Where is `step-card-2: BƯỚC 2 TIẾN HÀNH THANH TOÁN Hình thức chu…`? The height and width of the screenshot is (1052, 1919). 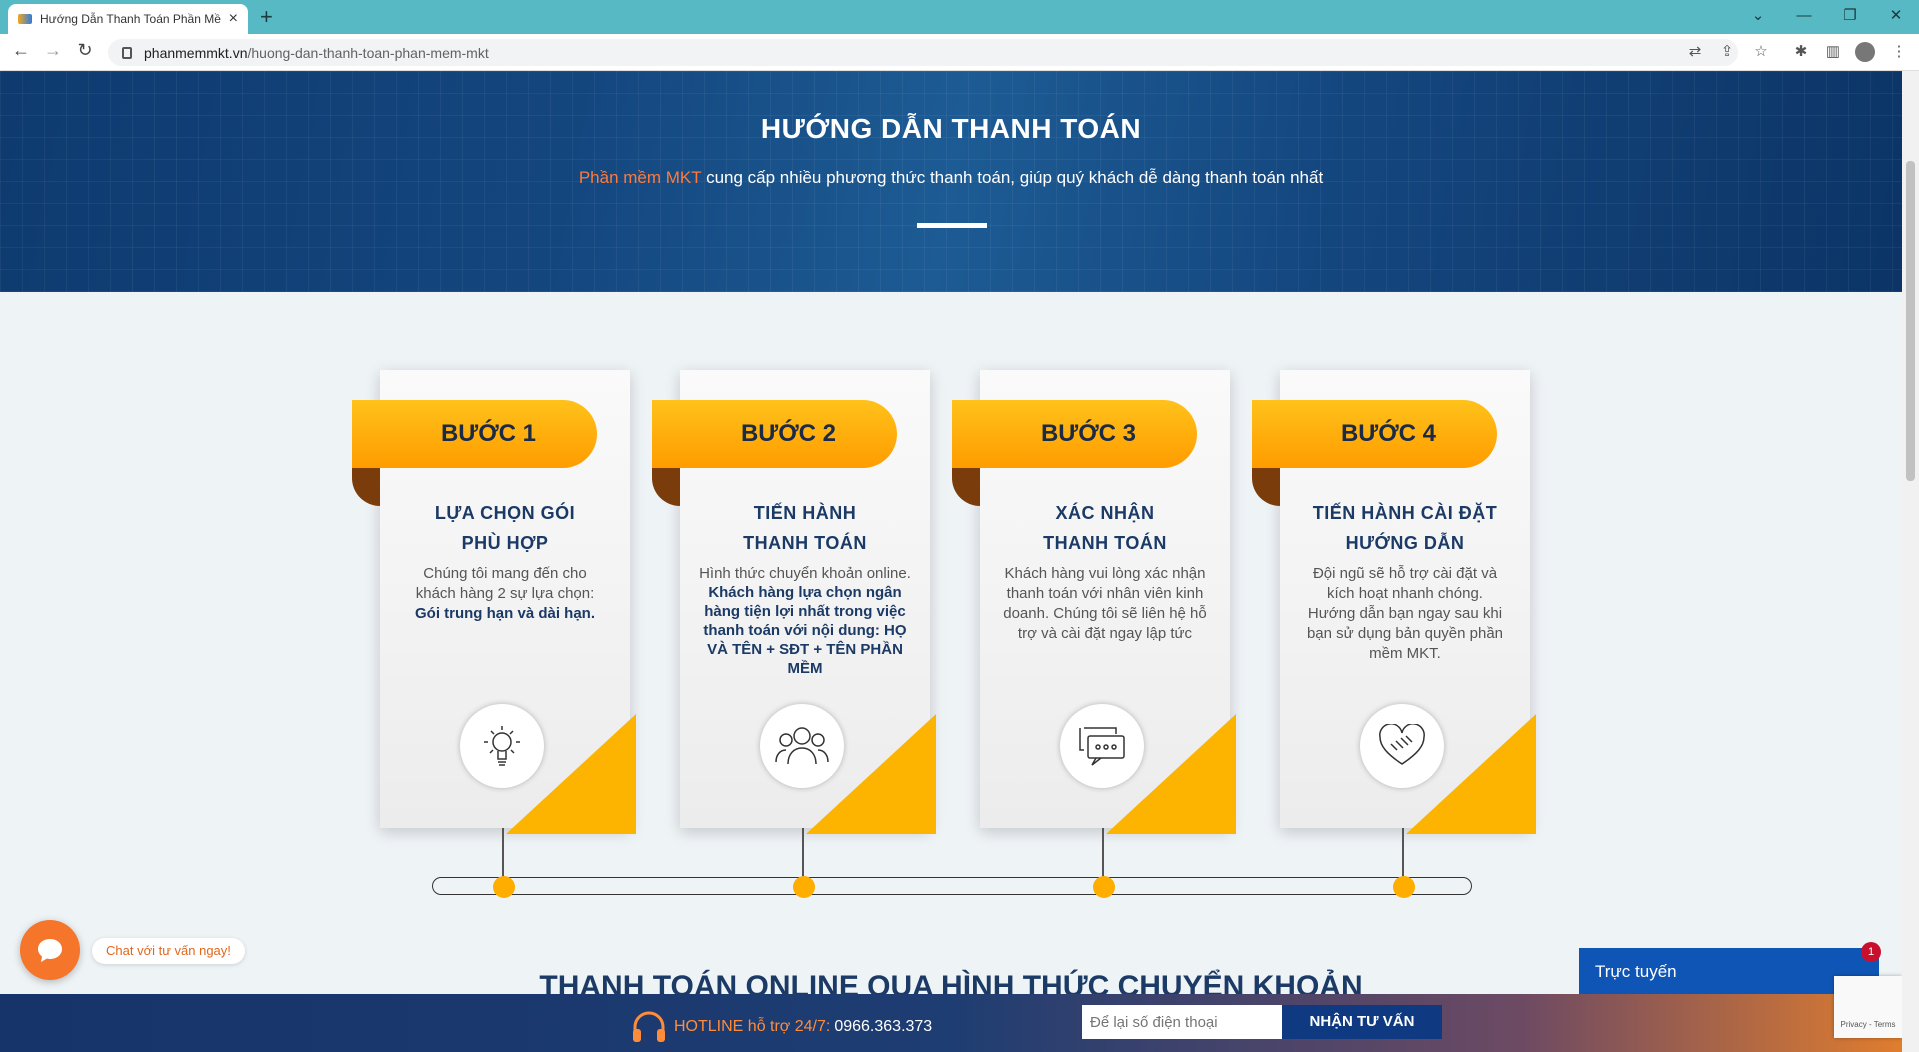
step-card-2: BƯỚC 2 TIẾN HÀNH THANH TOÁN Hình thức chu… is located at coordinates (794, 602).